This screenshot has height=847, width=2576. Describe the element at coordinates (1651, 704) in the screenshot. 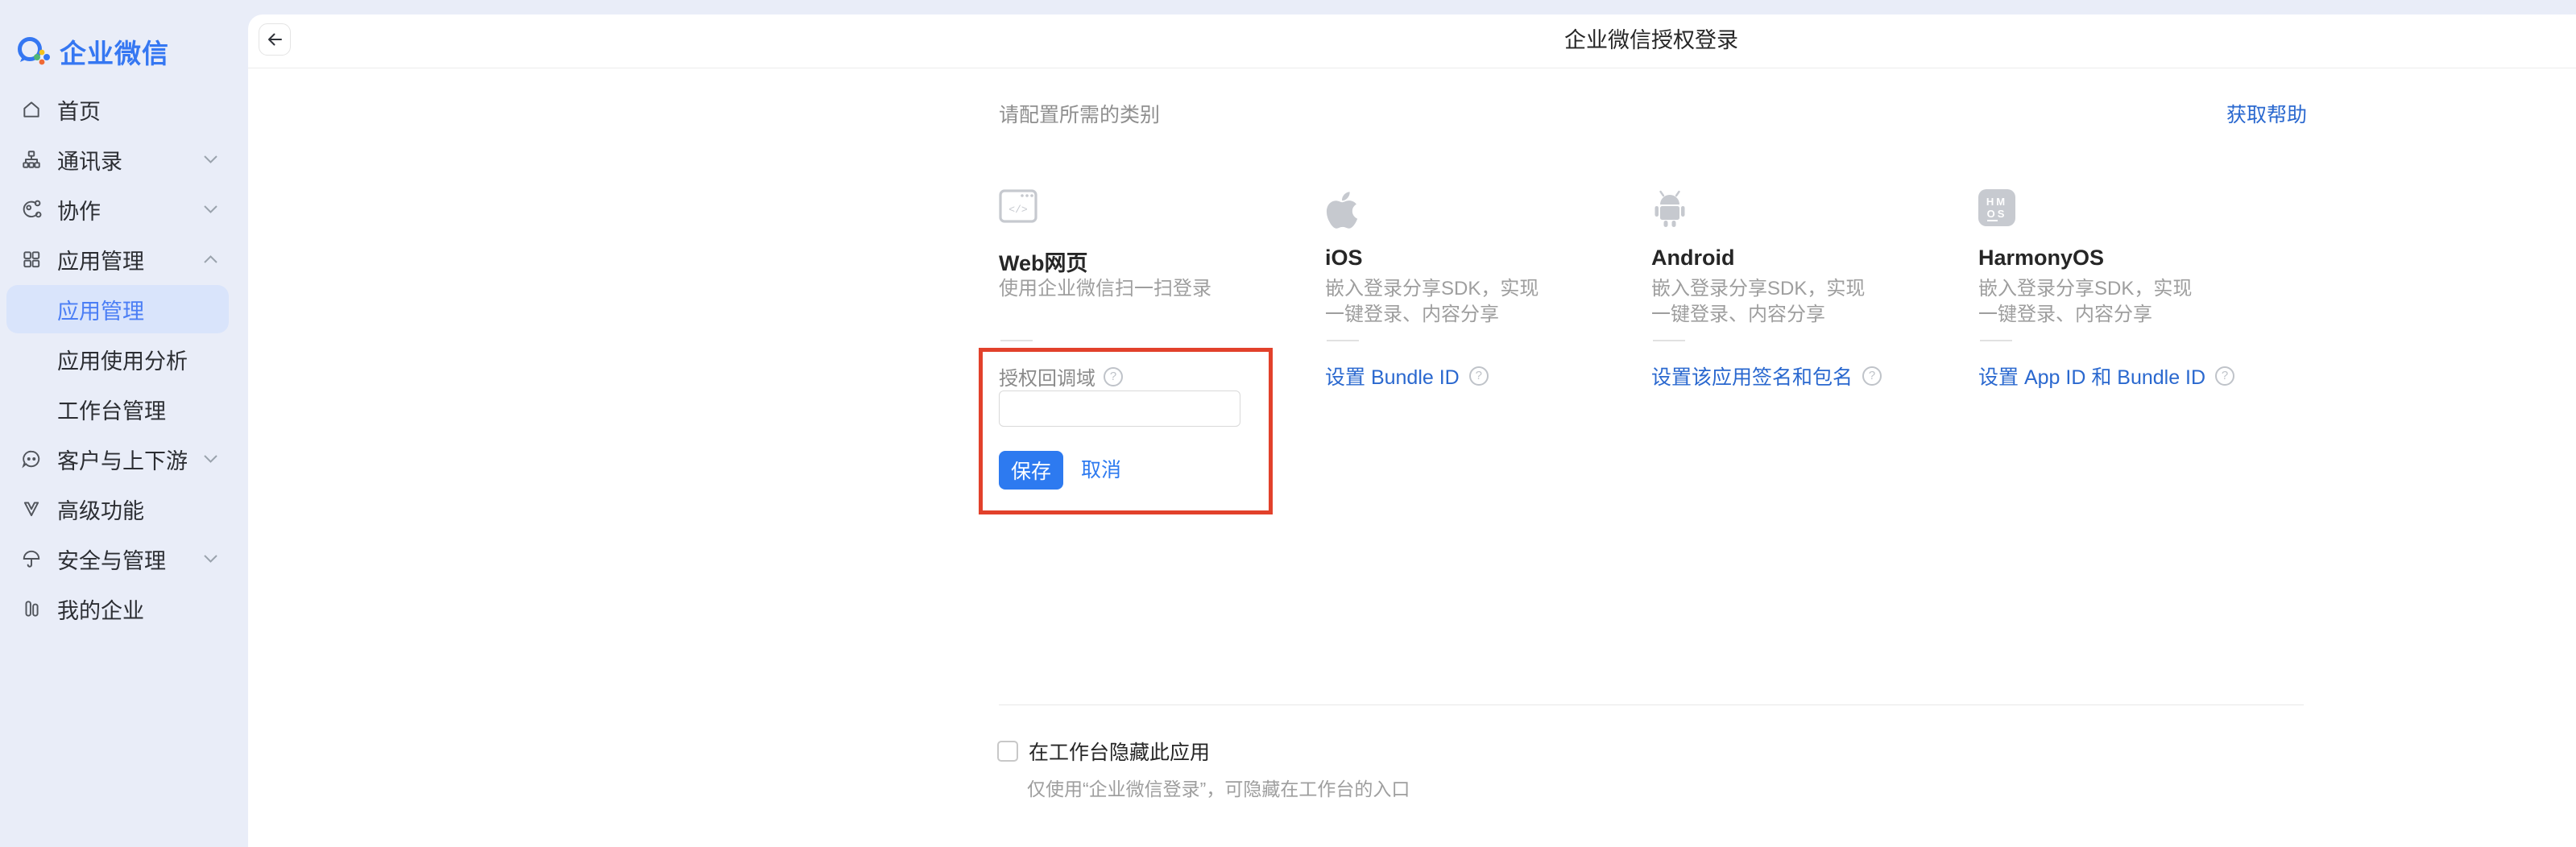

I see `section-divider` at that location.